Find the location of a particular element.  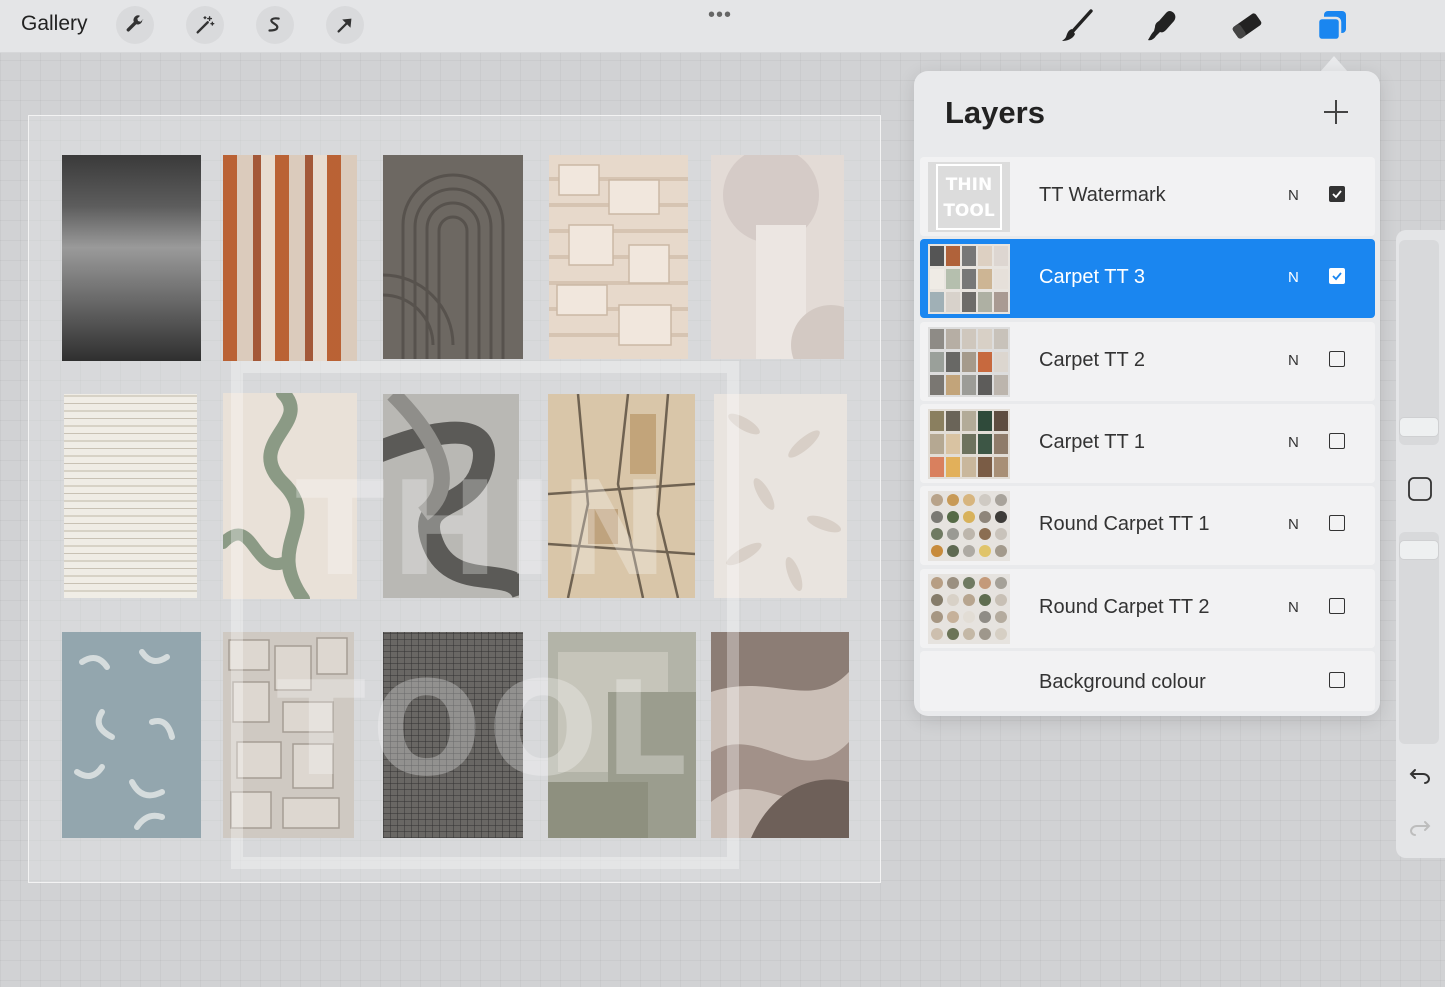

layer-thumbnail: THIN TOOL is located at coordinates (969, 197).